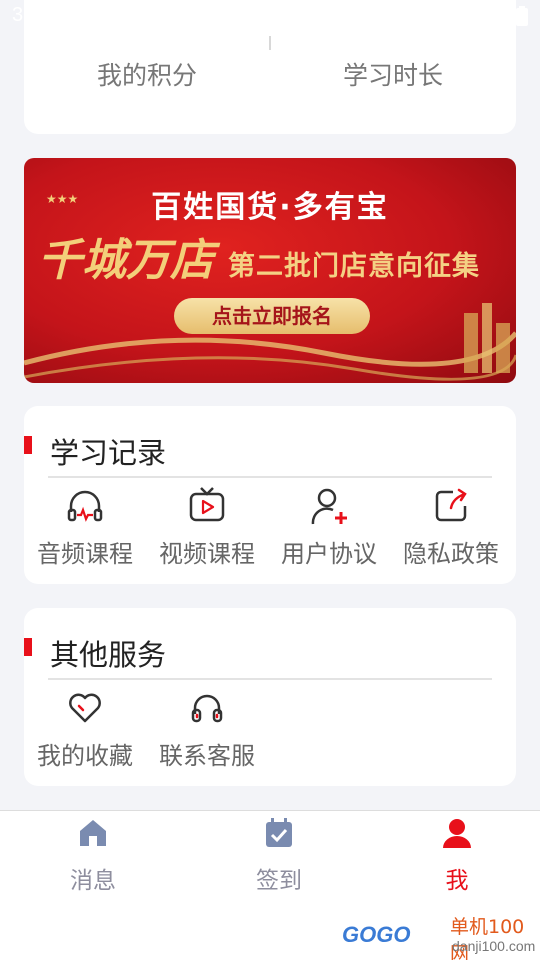 The height and width of the screenshot is (960, 540). Describe the element at coordinates (451, 505) in the screenshot. I see `share-external-icon` at that location.